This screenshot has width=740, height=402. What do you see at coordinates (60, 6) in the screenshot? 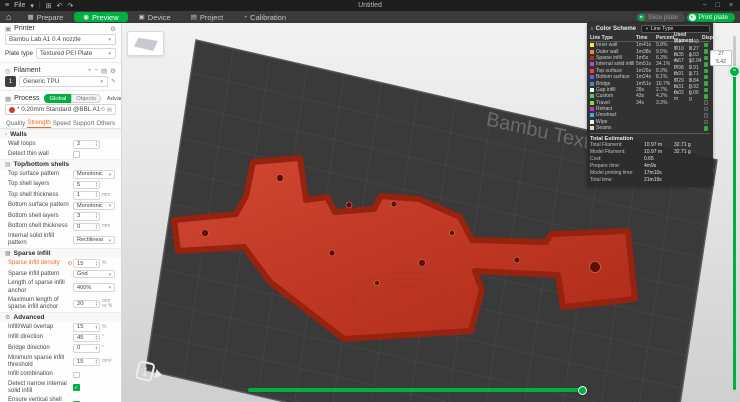
I see `undo-icon: ↶` at bounding box center [60, 6].